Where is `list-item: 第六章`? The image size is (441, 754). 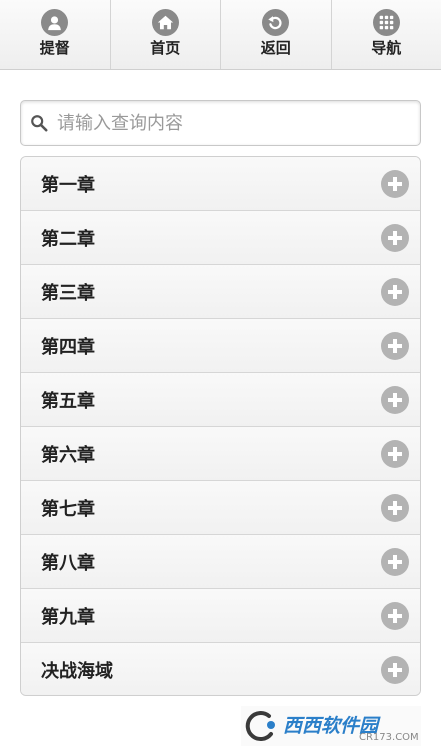
list-item: 第六章 is located at coordinates (220, 454).